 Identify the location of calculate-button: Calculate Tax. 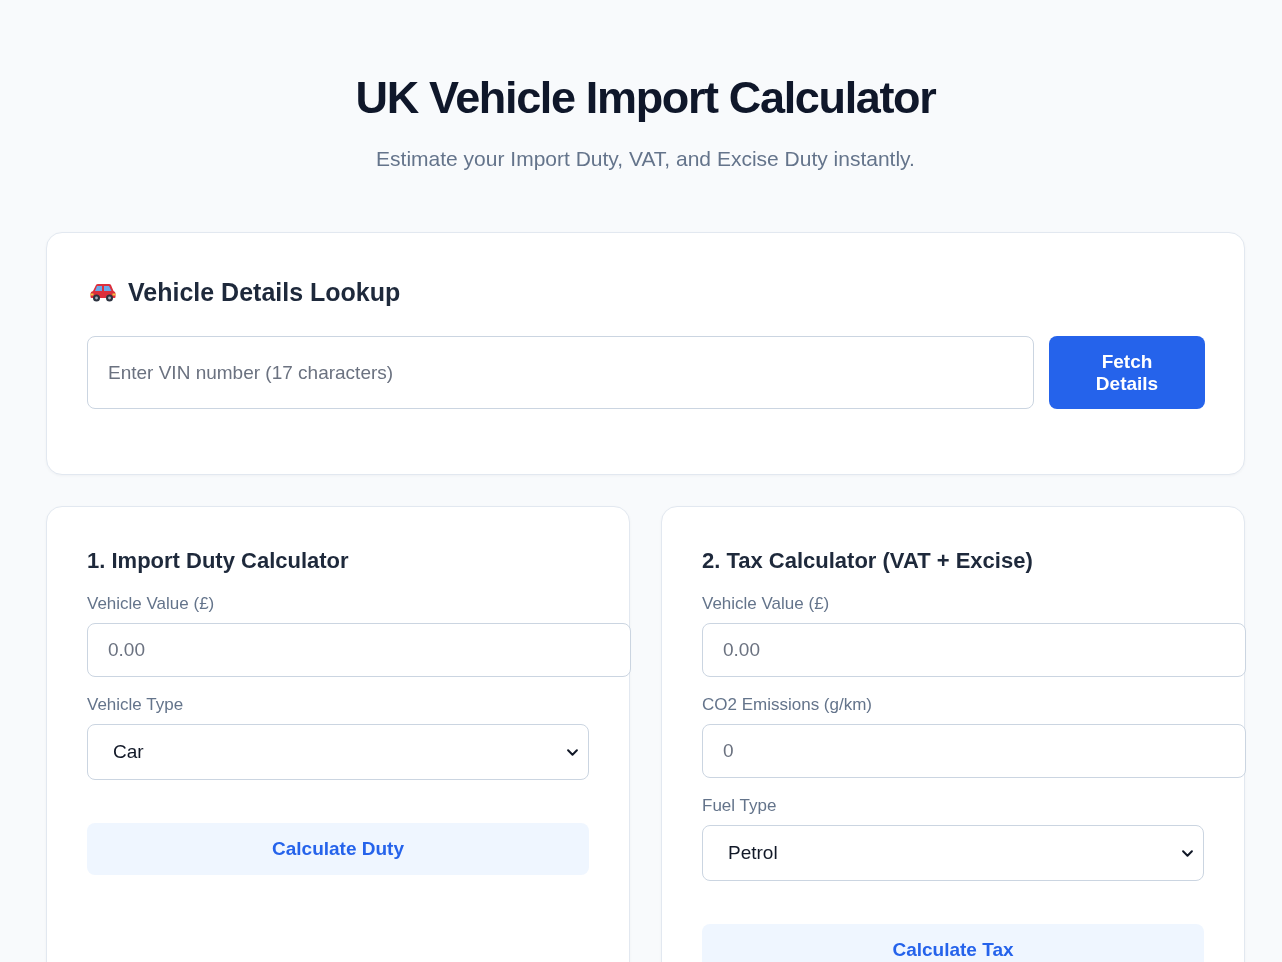
(953, 943).